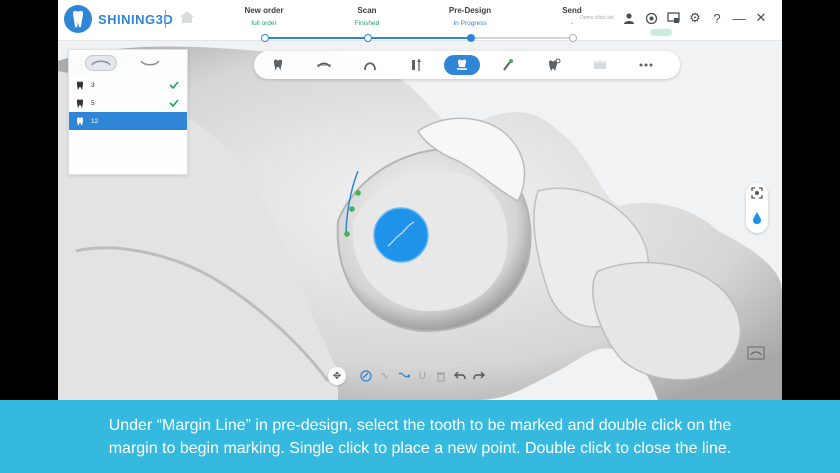  Describe the element at coordinates (93, 85) in the screenshot. I see `tooth-number: 3` at that location.